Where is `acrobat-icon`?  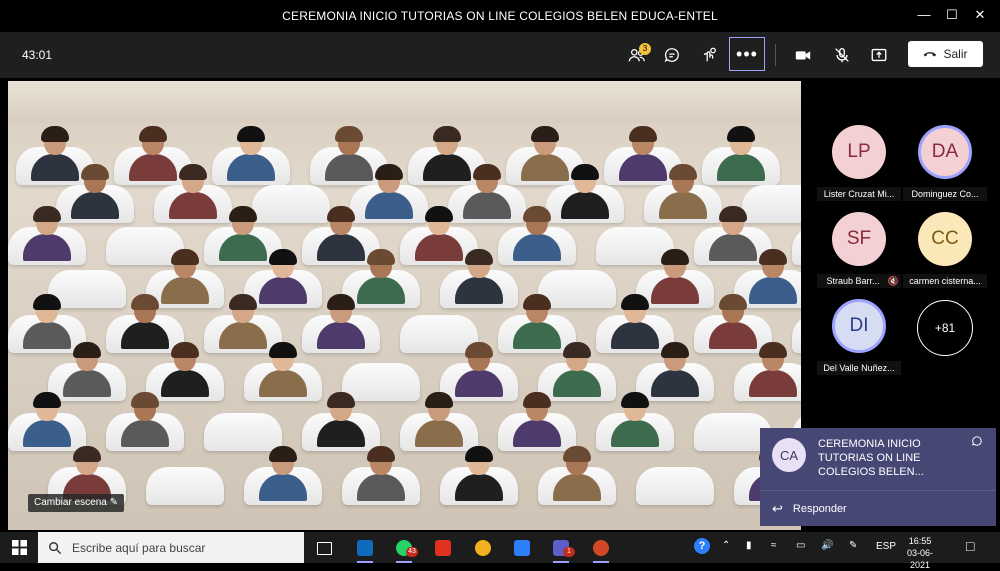 acrobat-icon is located at coordinates (443, 548).